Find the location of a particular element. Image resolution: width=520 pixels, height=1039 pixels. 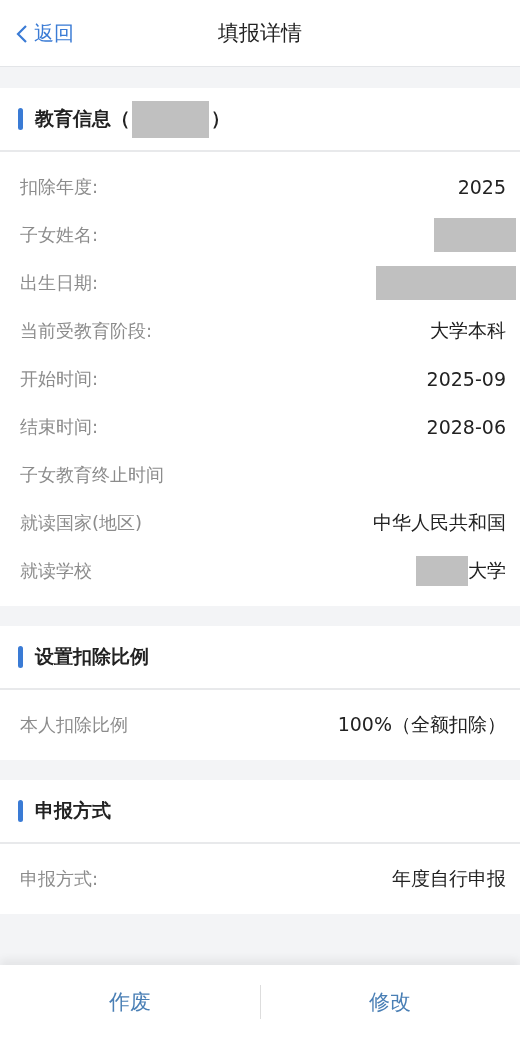

field-label: 申报方式: is located at coordinates (59, 879).